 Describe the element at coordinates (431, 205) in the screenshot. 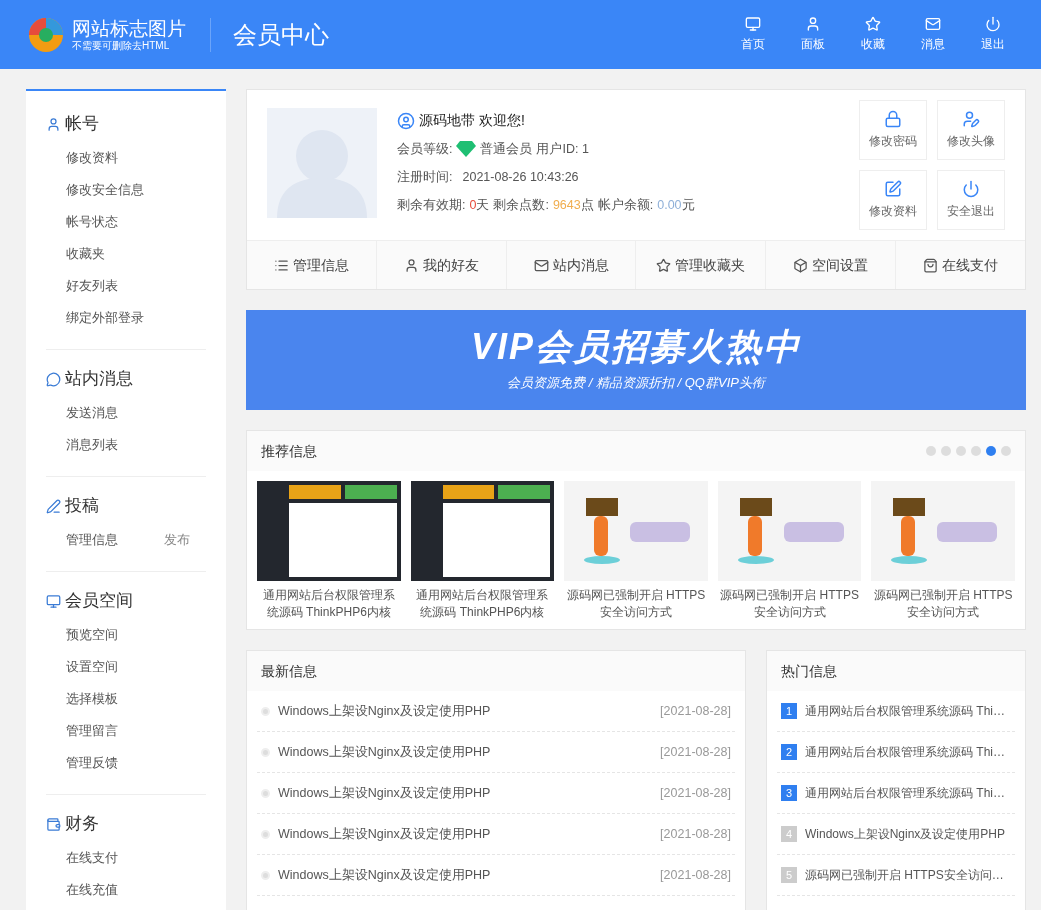

I see `validity-label: 剩余有效期:` at that location.